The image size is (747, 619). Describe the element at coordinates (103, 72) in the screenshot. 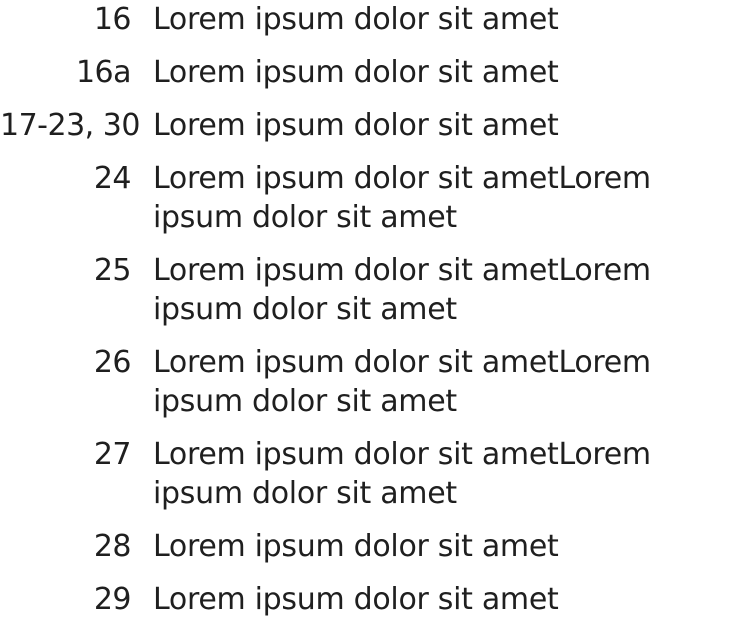

I see `item-number: 16a` at that location.